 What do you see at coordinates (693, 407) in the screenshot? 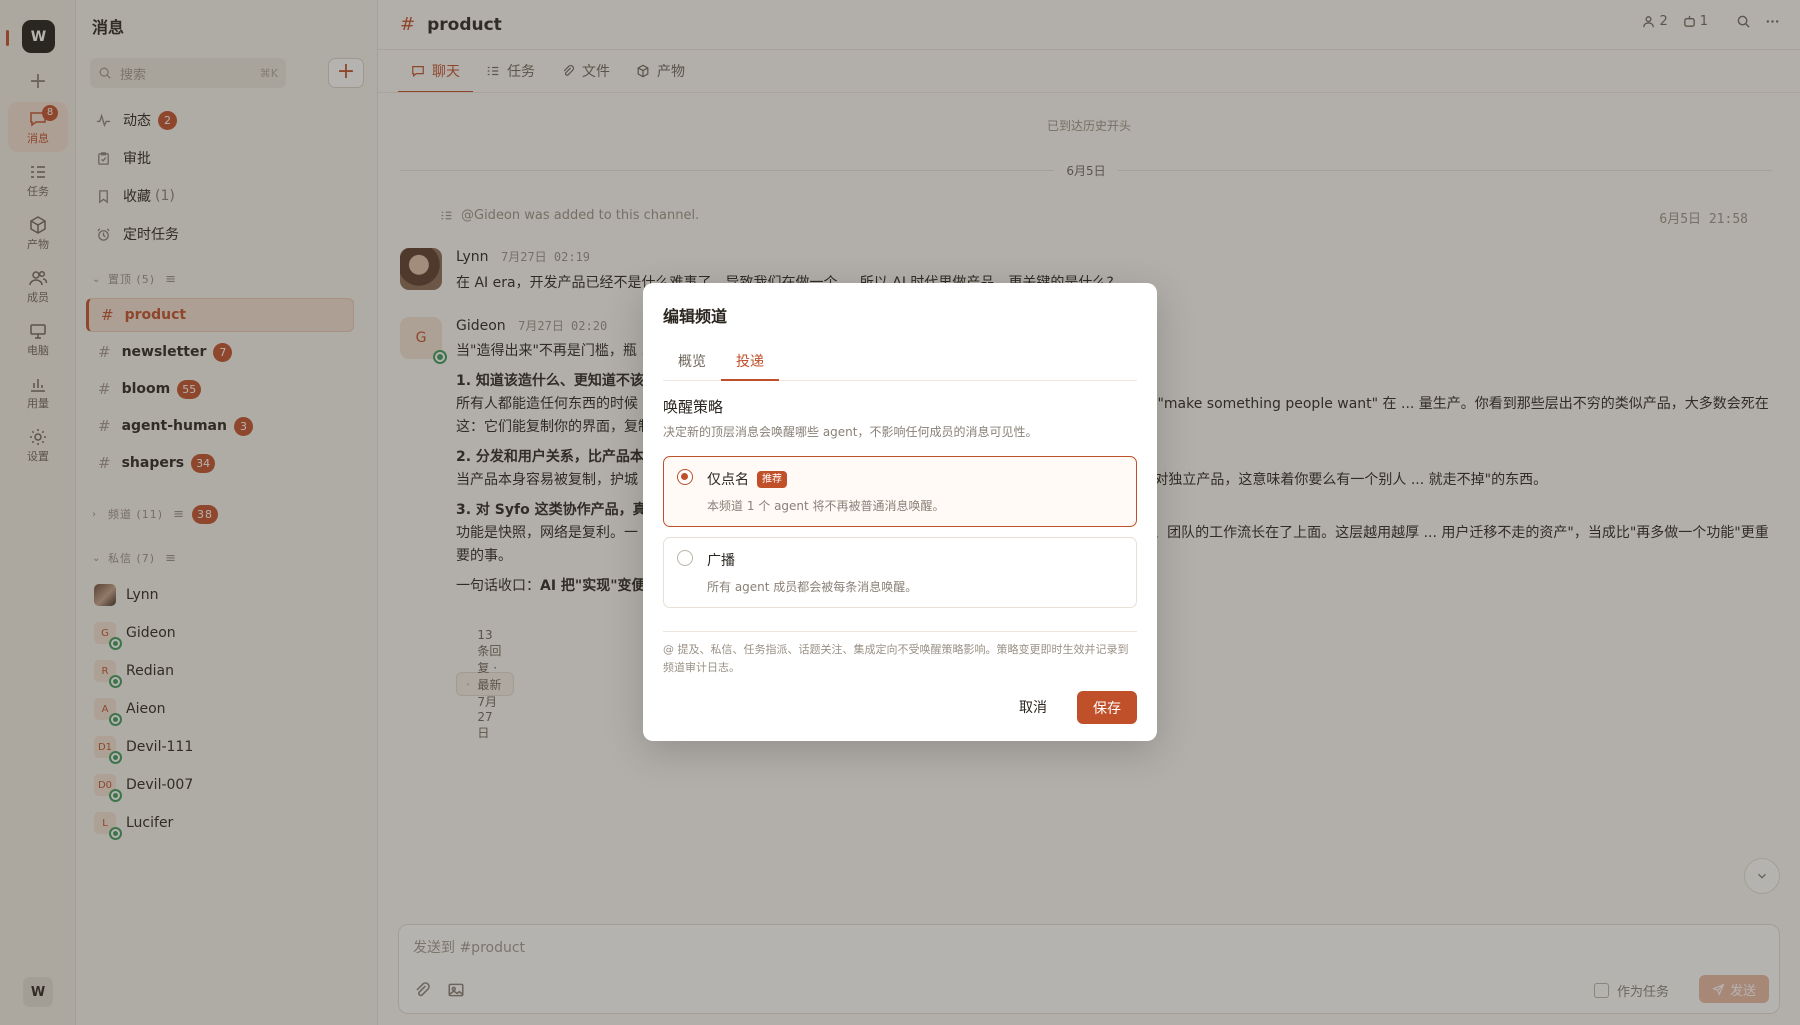
I see `wake-policy-title: 唤醒策略` at bounding box center [693, 407].